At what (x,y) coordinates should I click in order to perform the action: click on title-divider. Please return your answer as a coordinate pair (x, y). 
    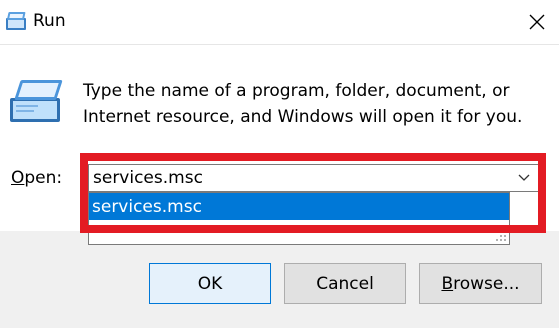
    Looking at the image, I should click on (279, 44).